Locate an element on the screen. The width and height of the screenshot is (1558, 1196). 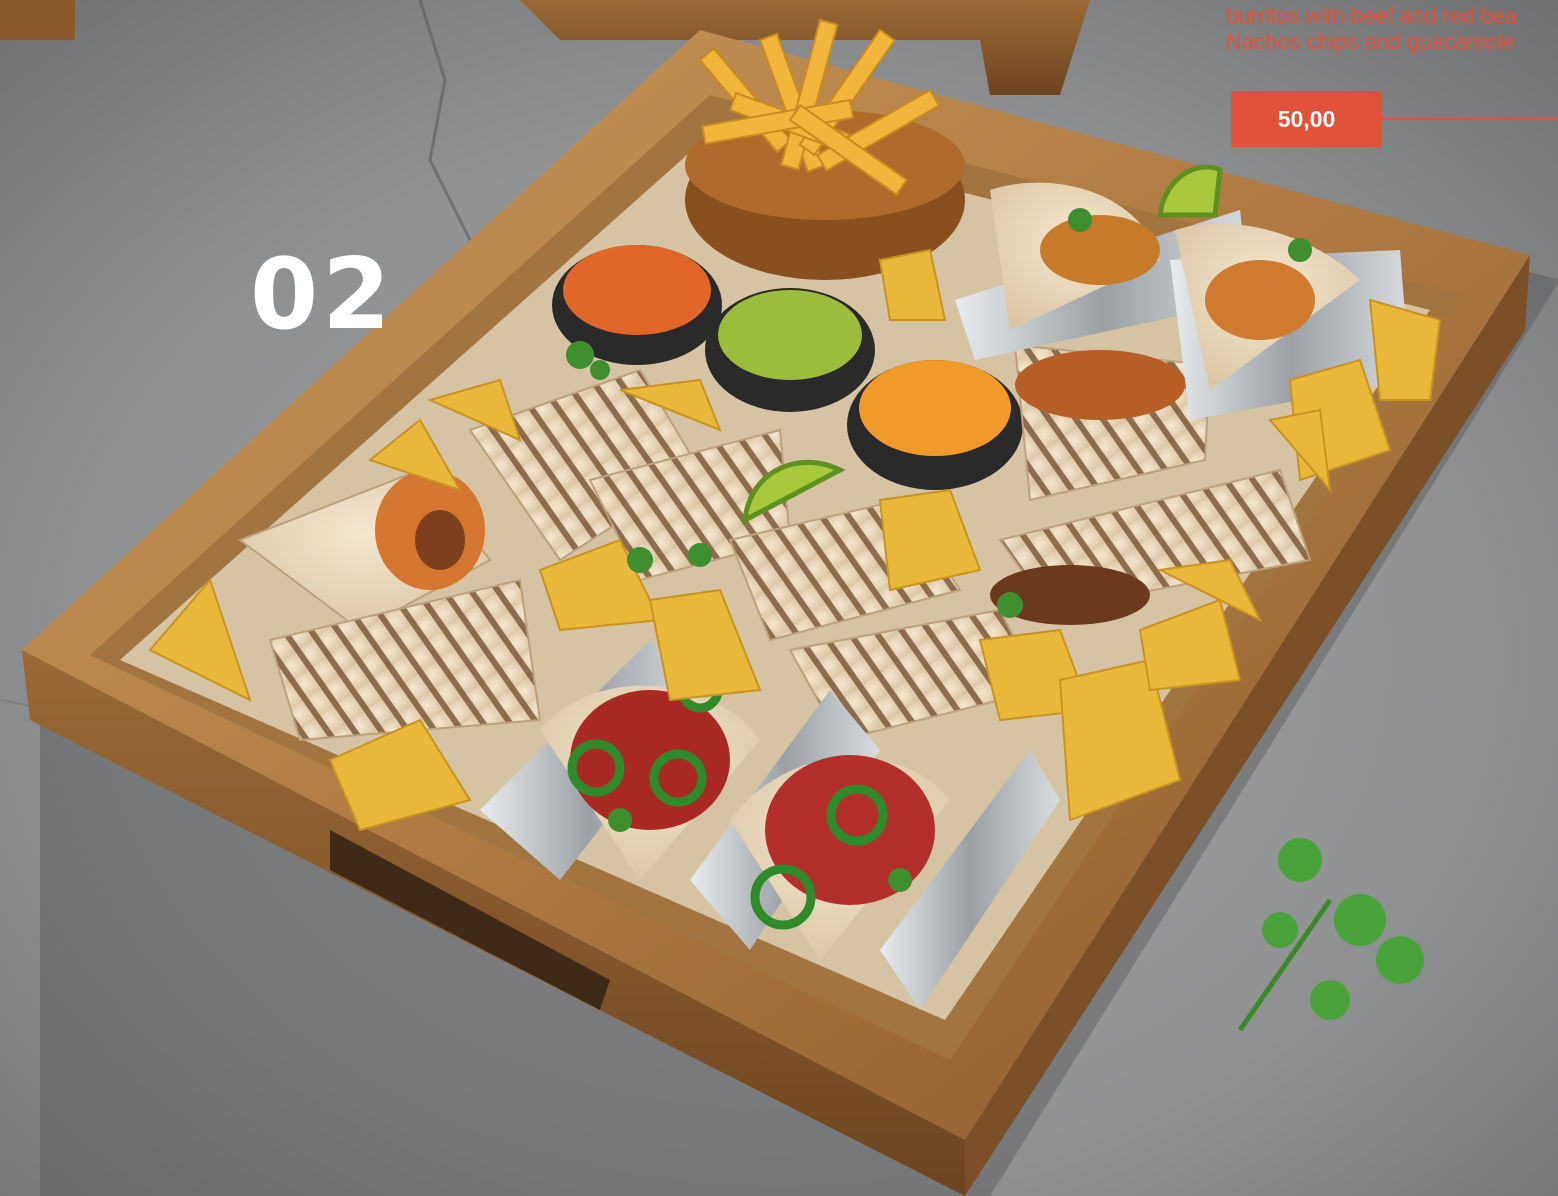
item-number: 02 is located at coordinates (322, 295).